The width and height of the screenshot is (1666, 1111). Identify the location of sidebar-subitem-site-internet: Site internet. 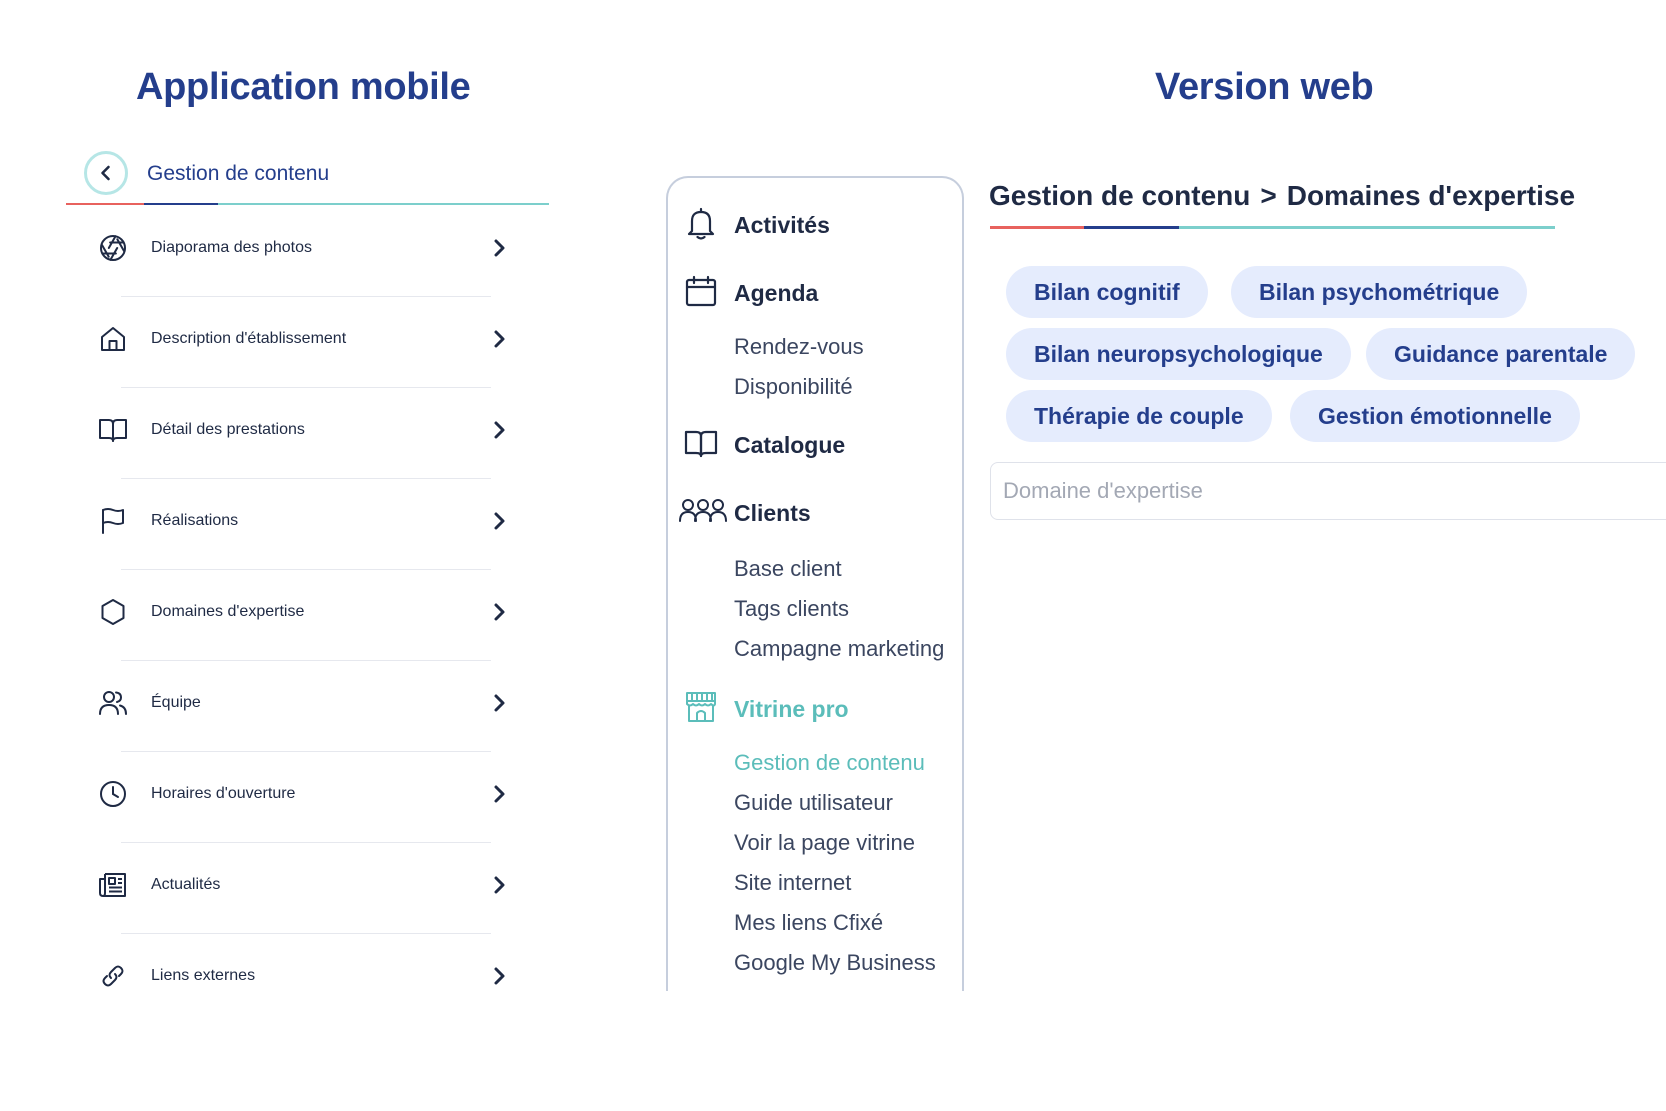
(792, 883).